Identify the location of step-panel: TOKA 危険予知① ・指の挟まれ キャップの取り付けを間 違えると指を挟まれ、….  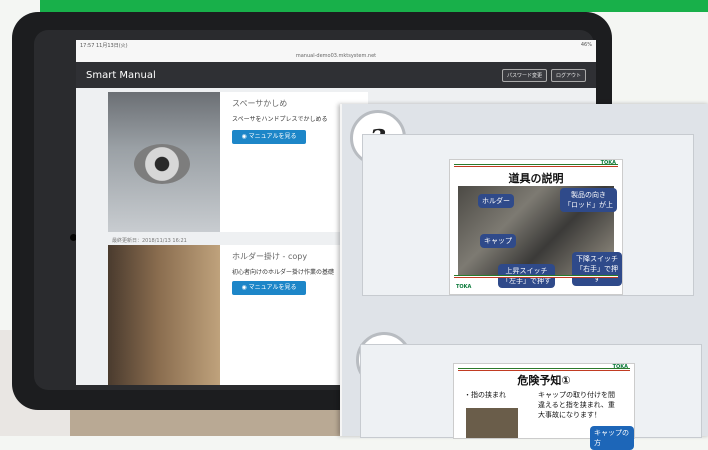
(531, 397).